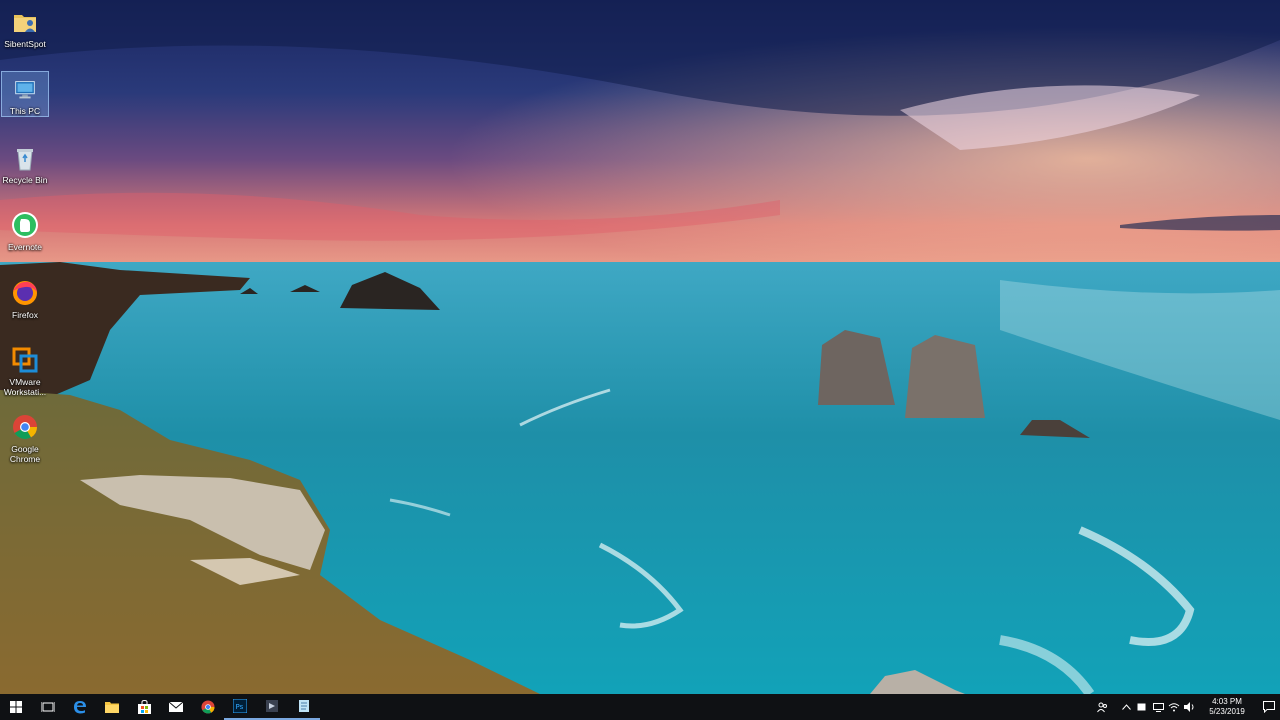 The height and width of the screenshot is (720, 1280). I want to click on taskbar-app, so click(272, 707).